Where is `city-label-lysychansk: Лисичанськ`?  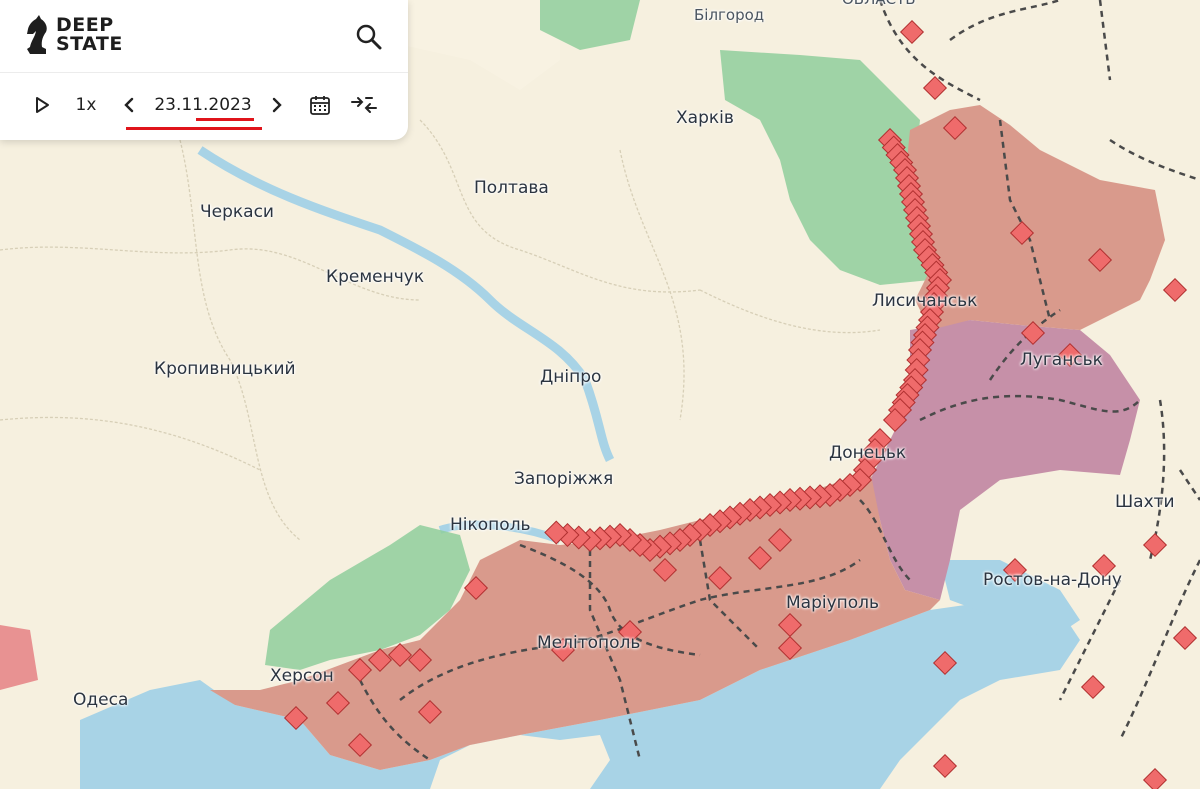 city-label-lysychansk: Лисичанськ is located at coordinates (925, 301).